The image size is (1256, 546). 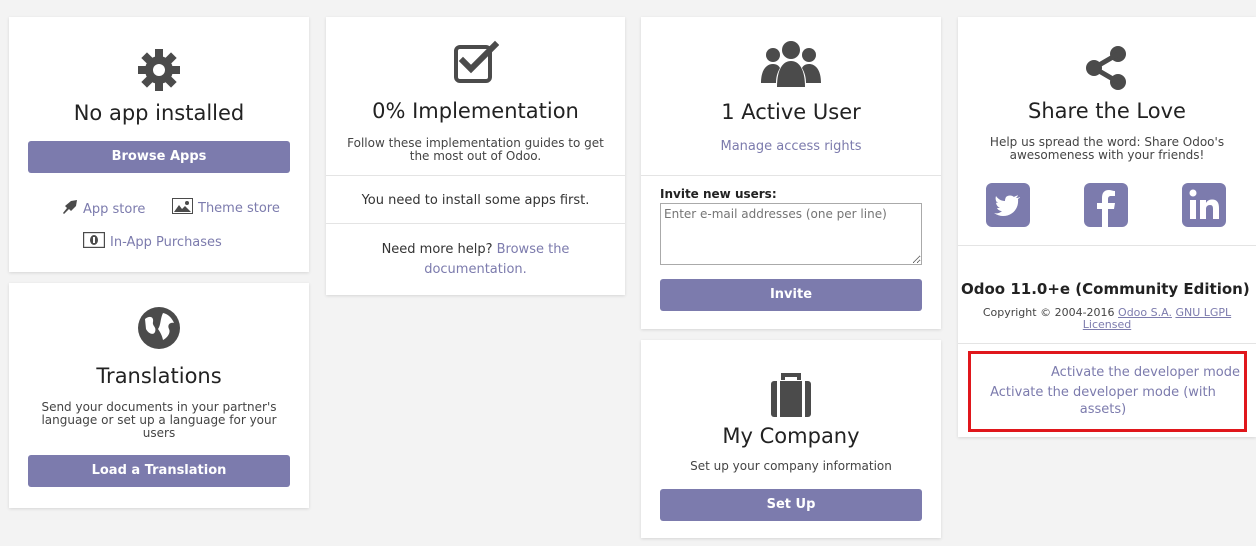 I want to click on company-title: My Company, so click(x=791, y=436).